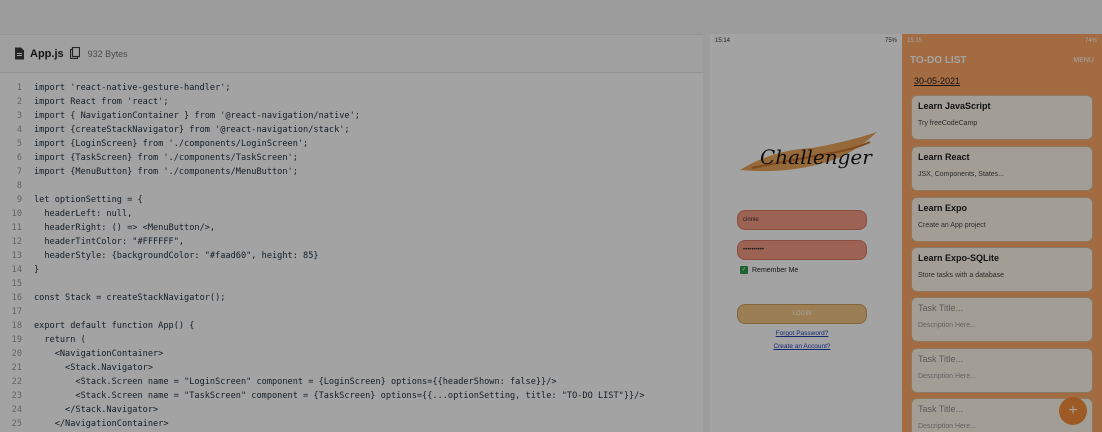 The width and height of the screenshot is (1102, 432). I want to click on task-title: Learn Expo-SQLite, so click(959, 258).